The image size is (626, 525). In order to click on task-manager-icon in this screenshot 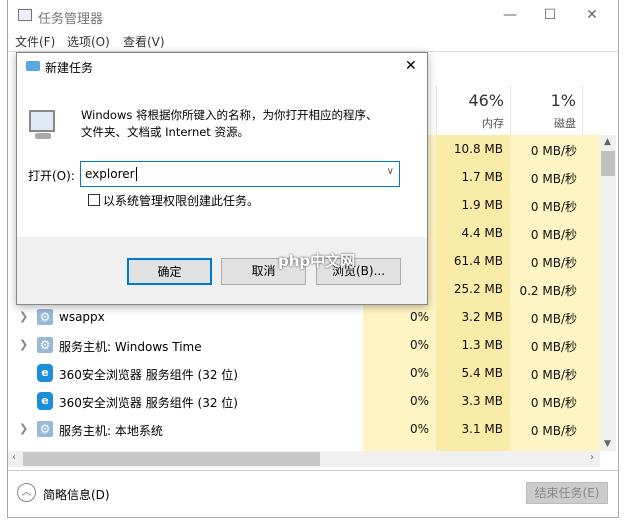, I will do `click(25, 15)`.